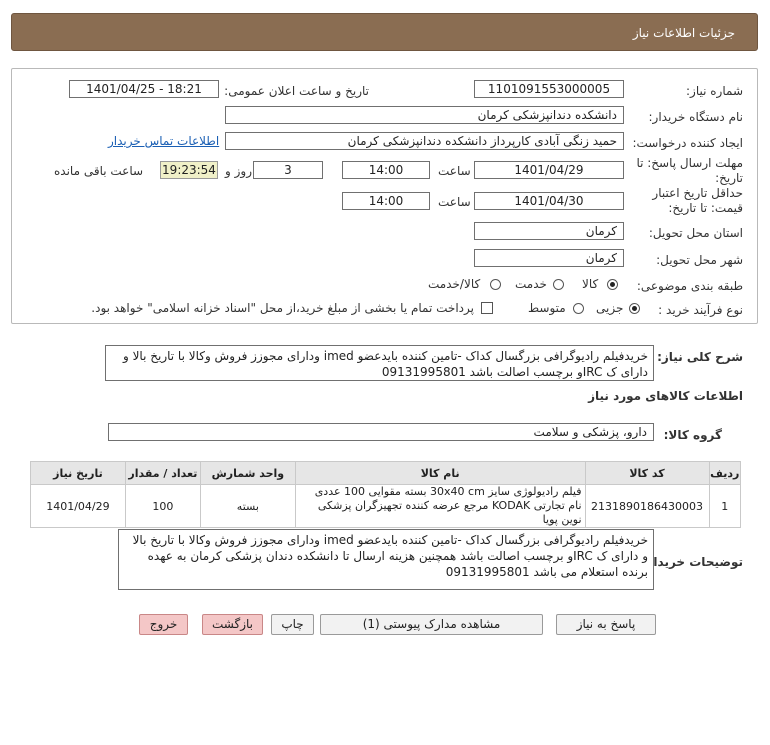 This screenshot has height=745, width=770. I want to click on process-label: نوع فرآیند خرید :, so click(700, 310).